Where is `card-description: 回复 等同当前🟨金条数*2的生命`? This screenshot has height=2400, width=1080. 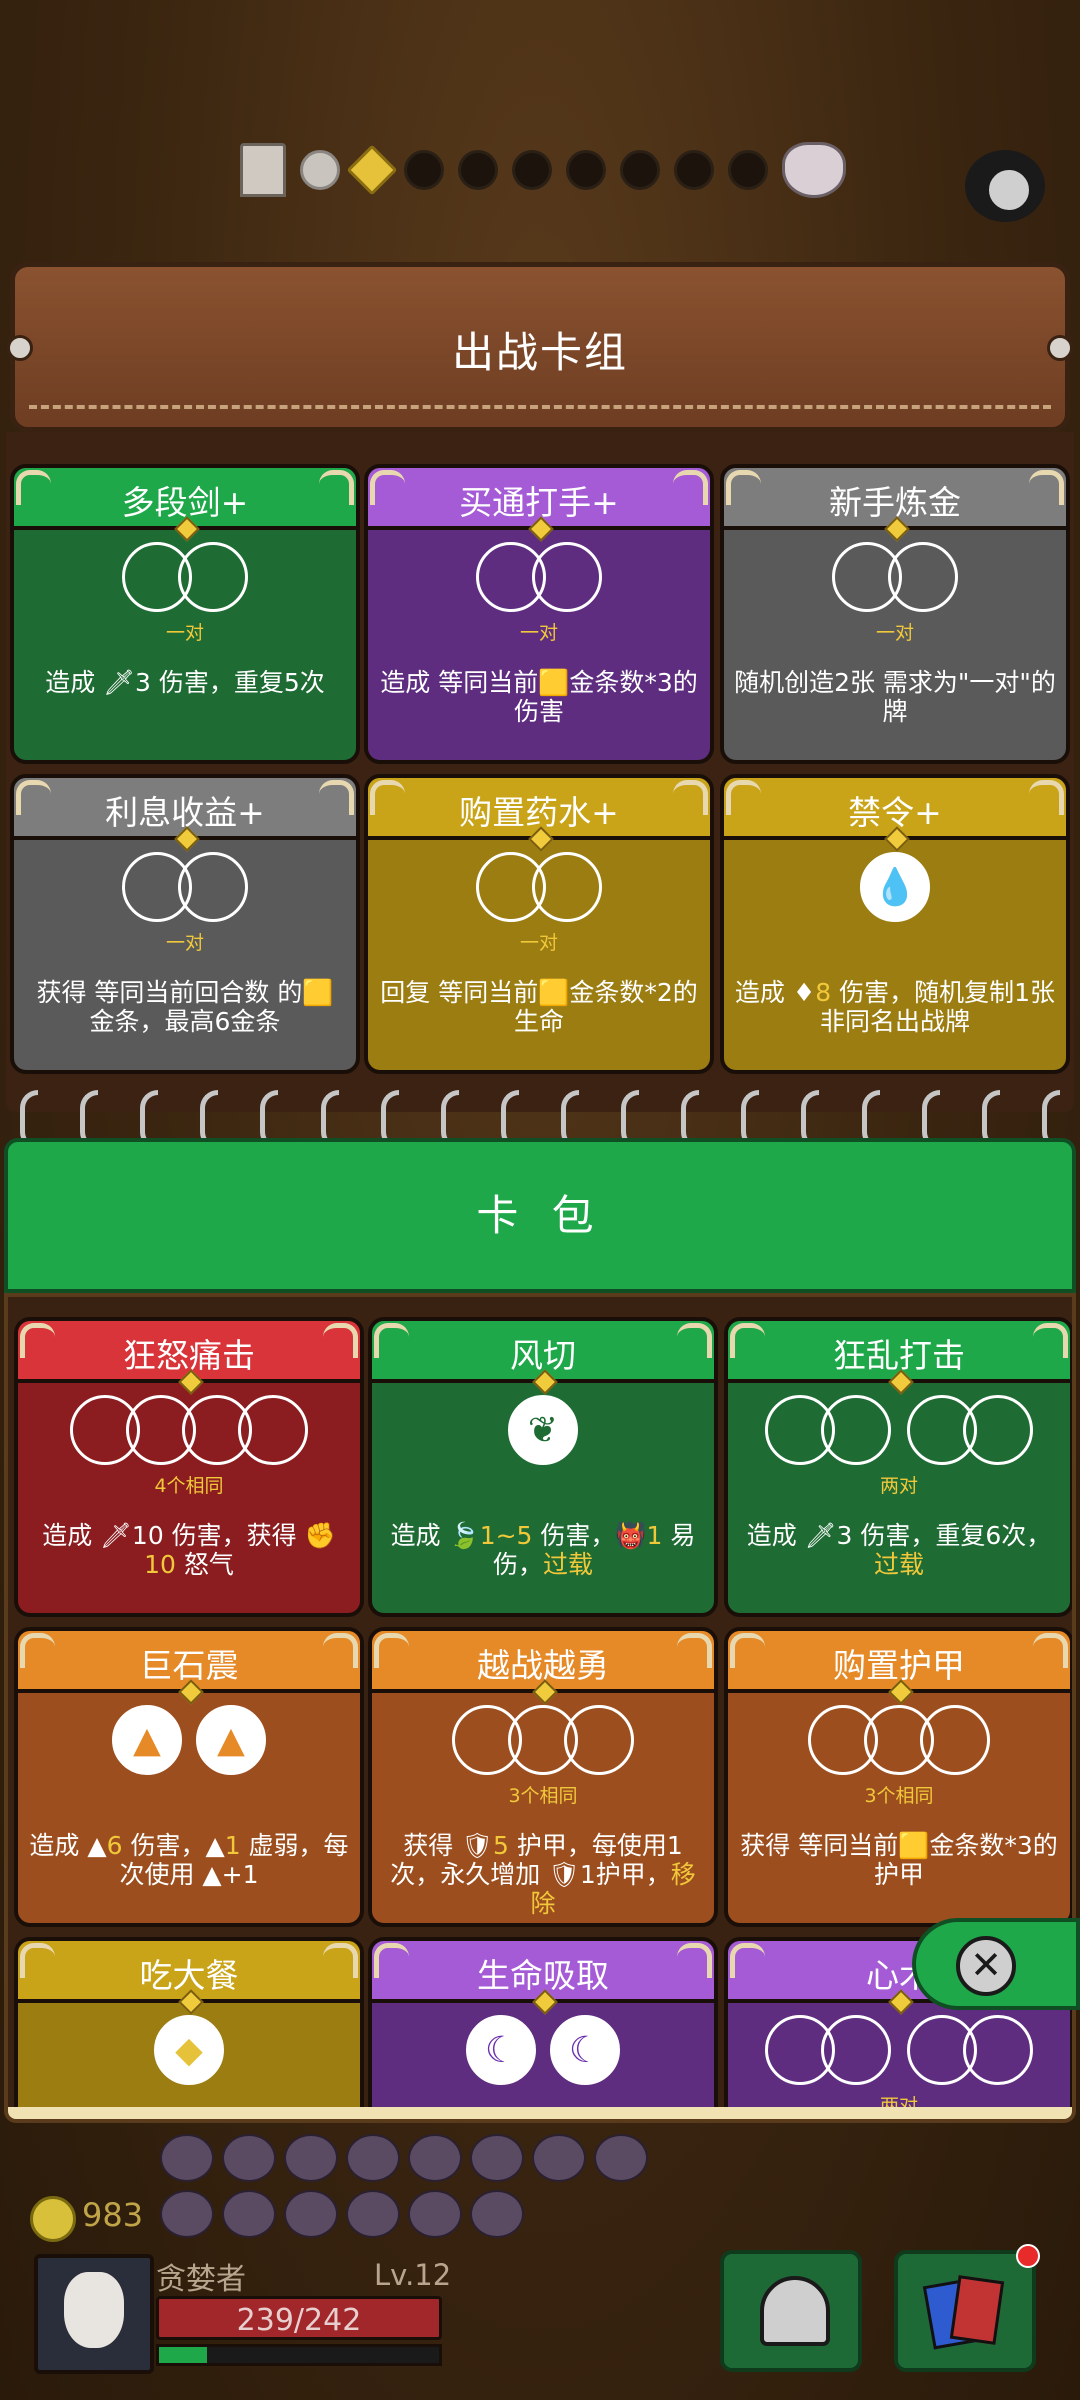 card-description: 回复 等同当前🟨金条数*2的生命 is located at coordinates (539, 1007).